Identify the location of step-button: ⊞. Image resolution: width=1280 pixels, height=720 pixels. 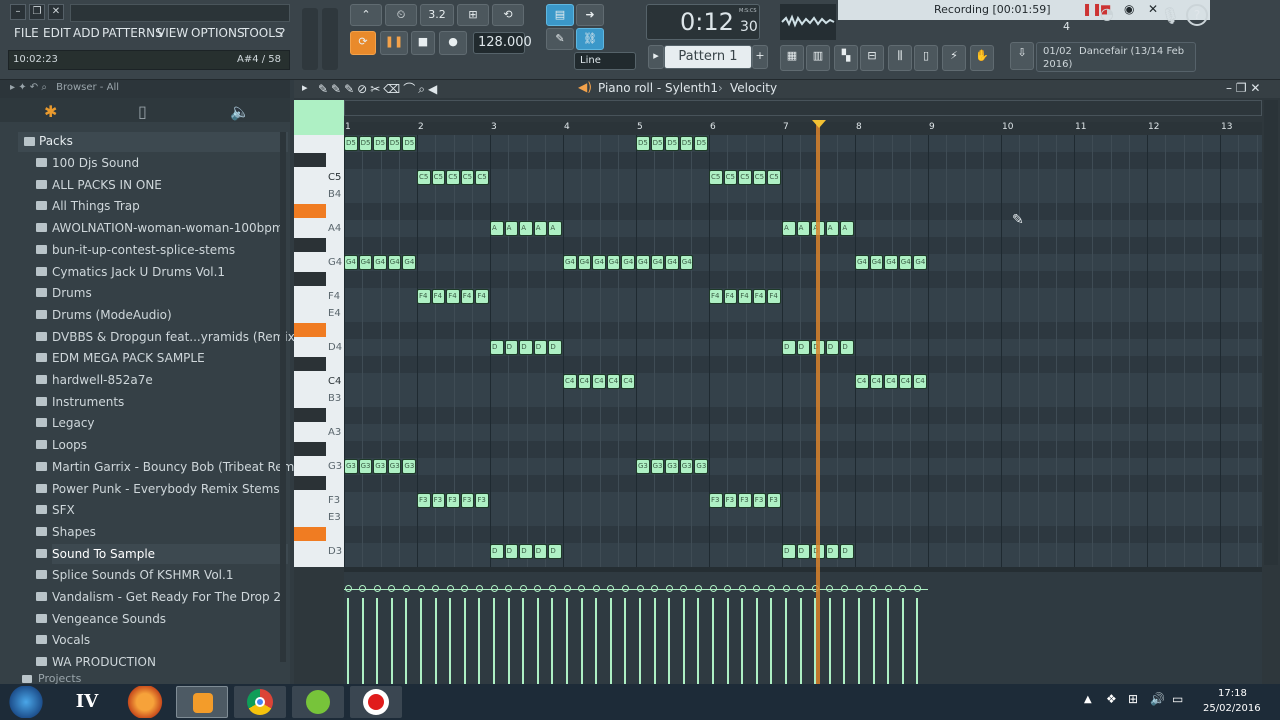
(473, 15).